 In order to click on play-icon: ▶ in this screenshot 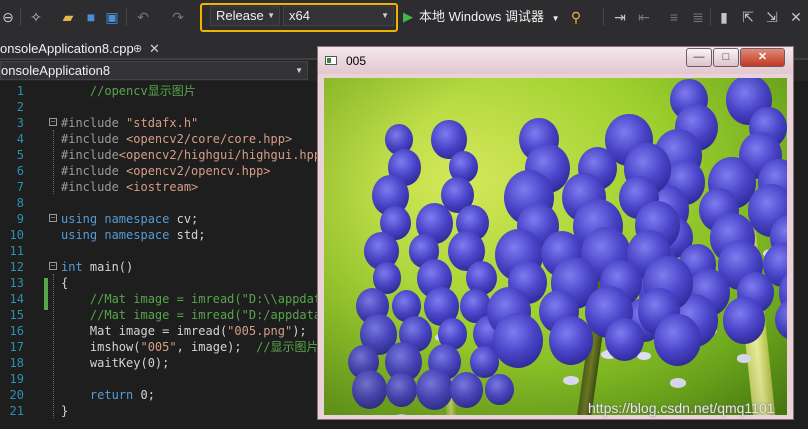, I will do `click(408, 16)`.